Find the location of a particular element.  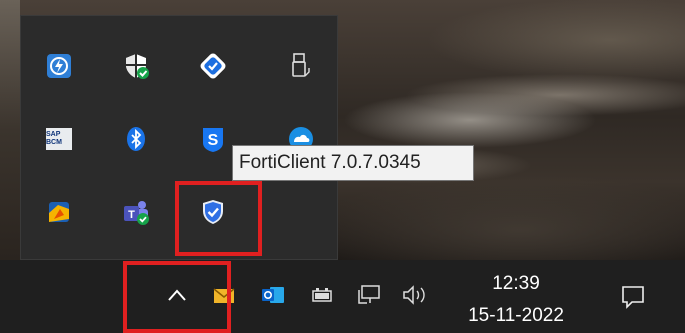

usb-device-icon is located at coordinates (301, 66).